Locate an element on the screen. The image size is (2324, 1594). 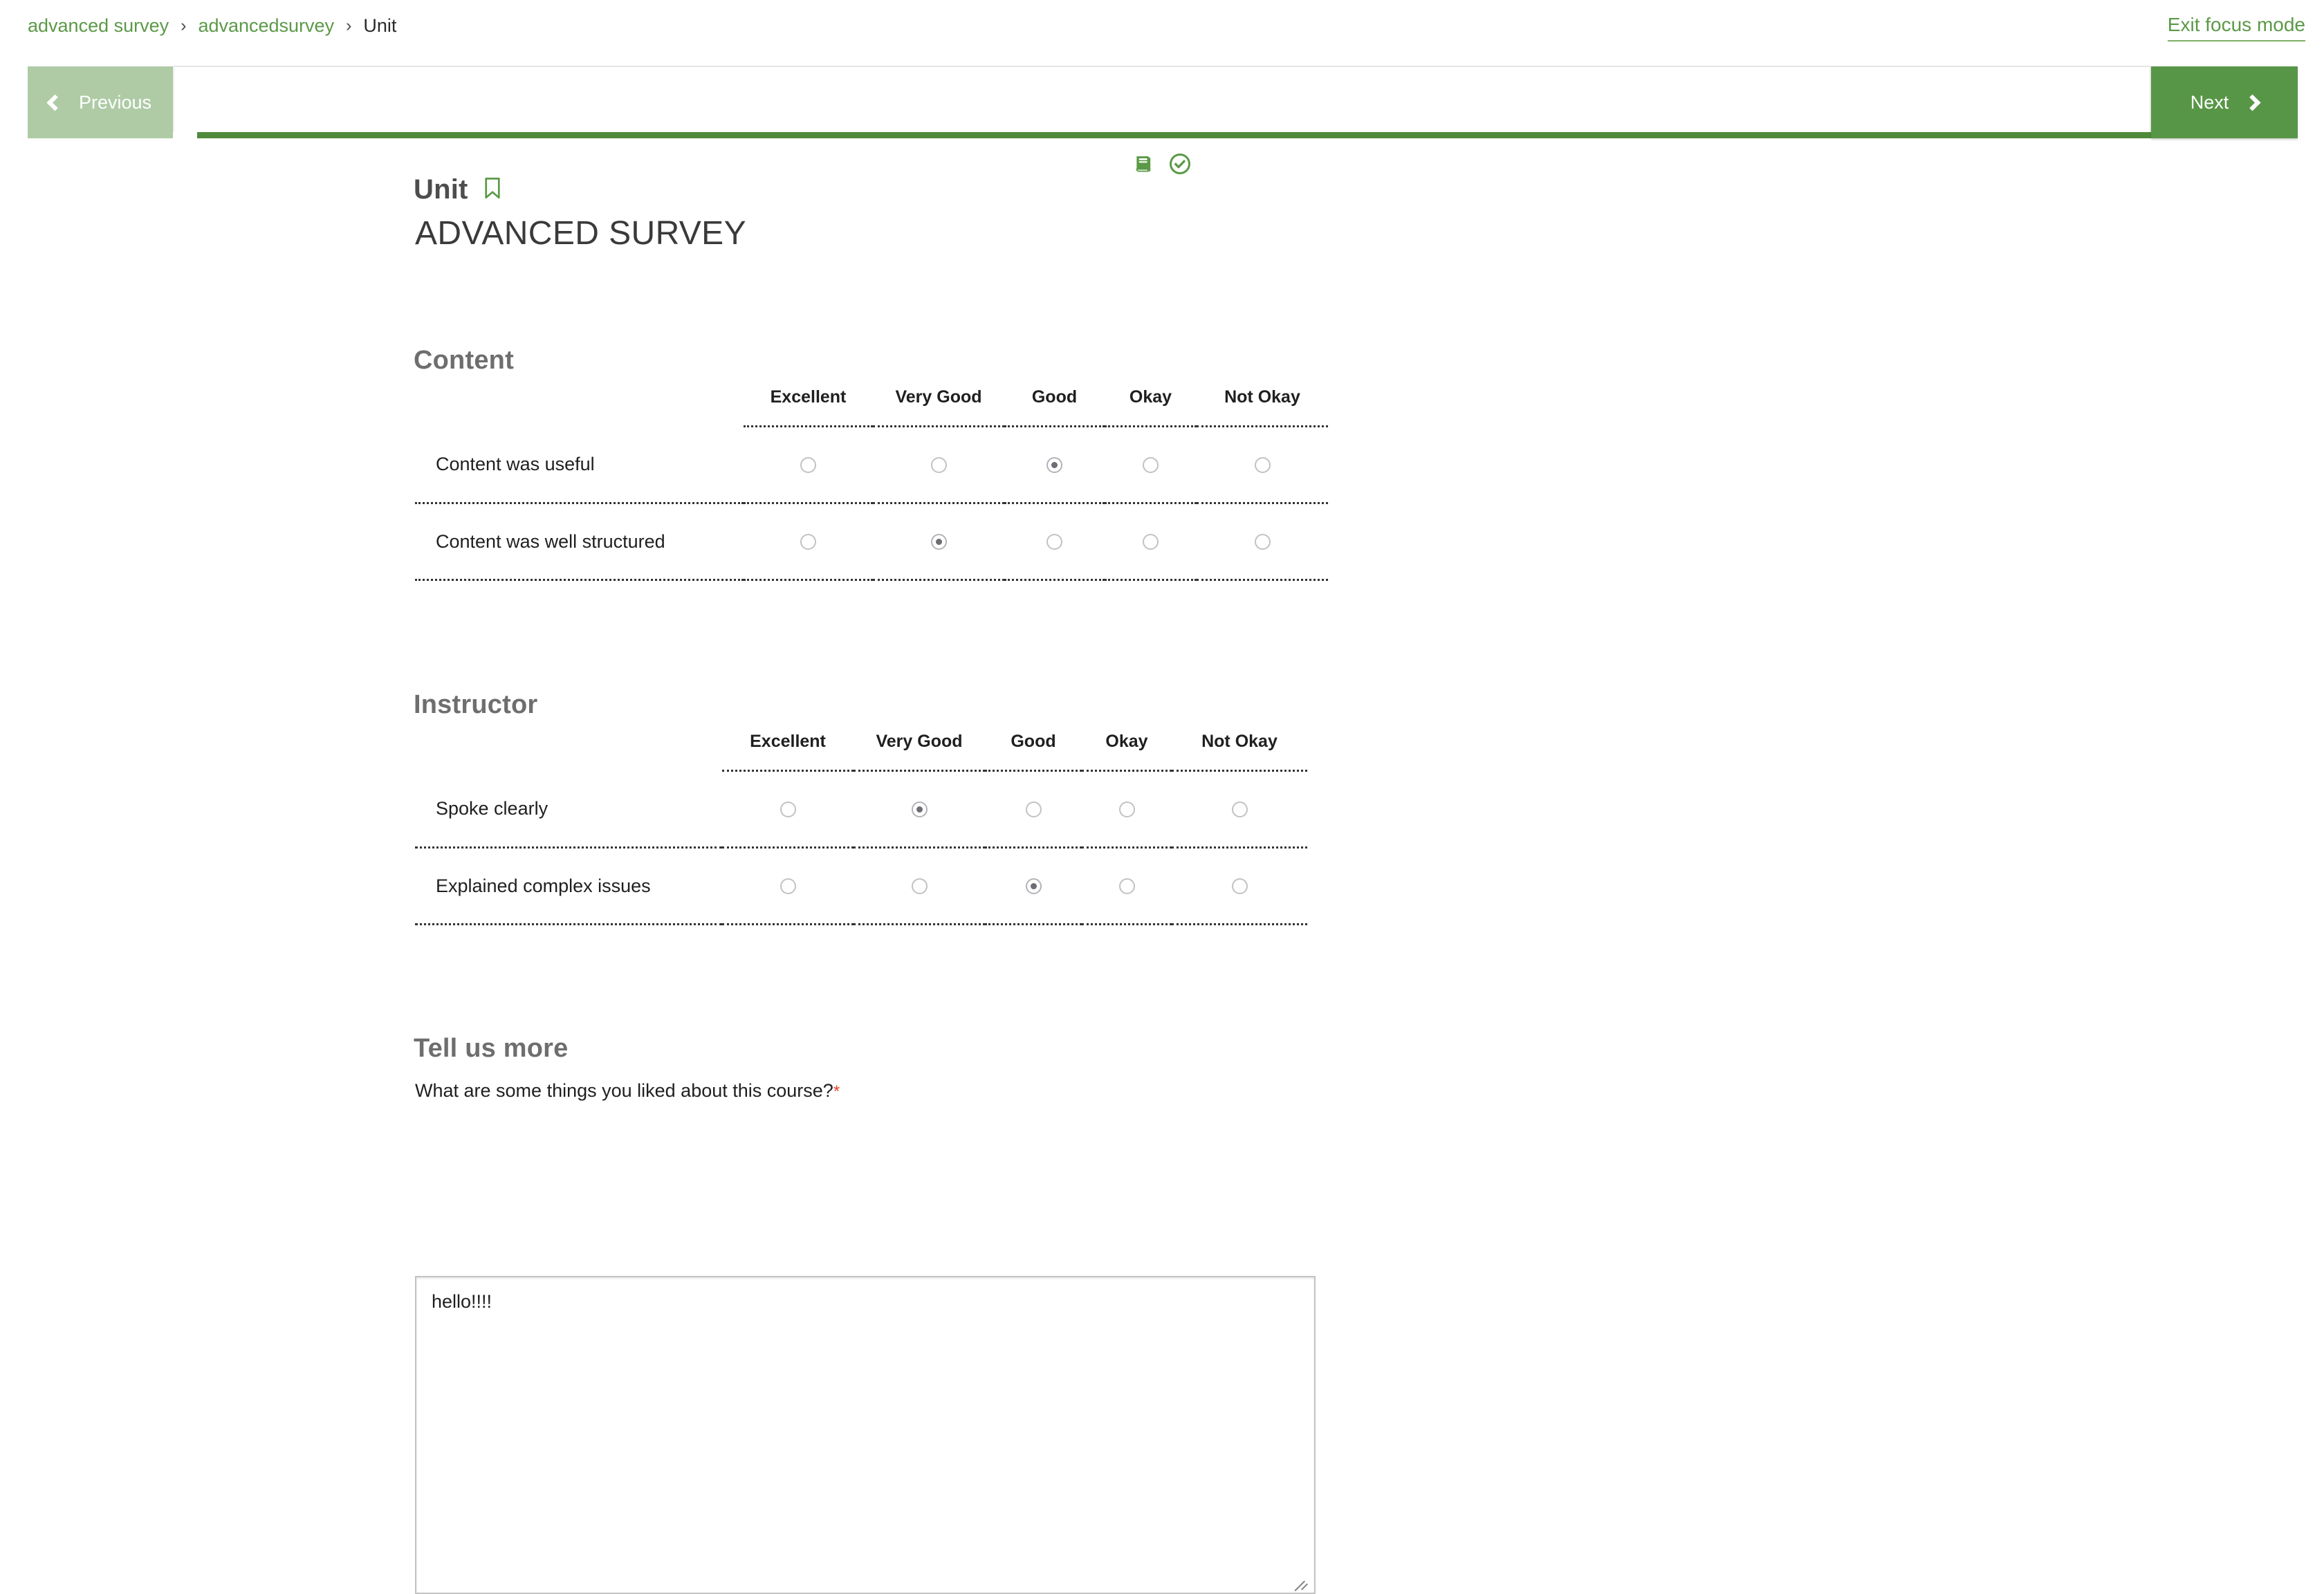
radio-content-0-not-okay is located at coordinates (1262, 464).